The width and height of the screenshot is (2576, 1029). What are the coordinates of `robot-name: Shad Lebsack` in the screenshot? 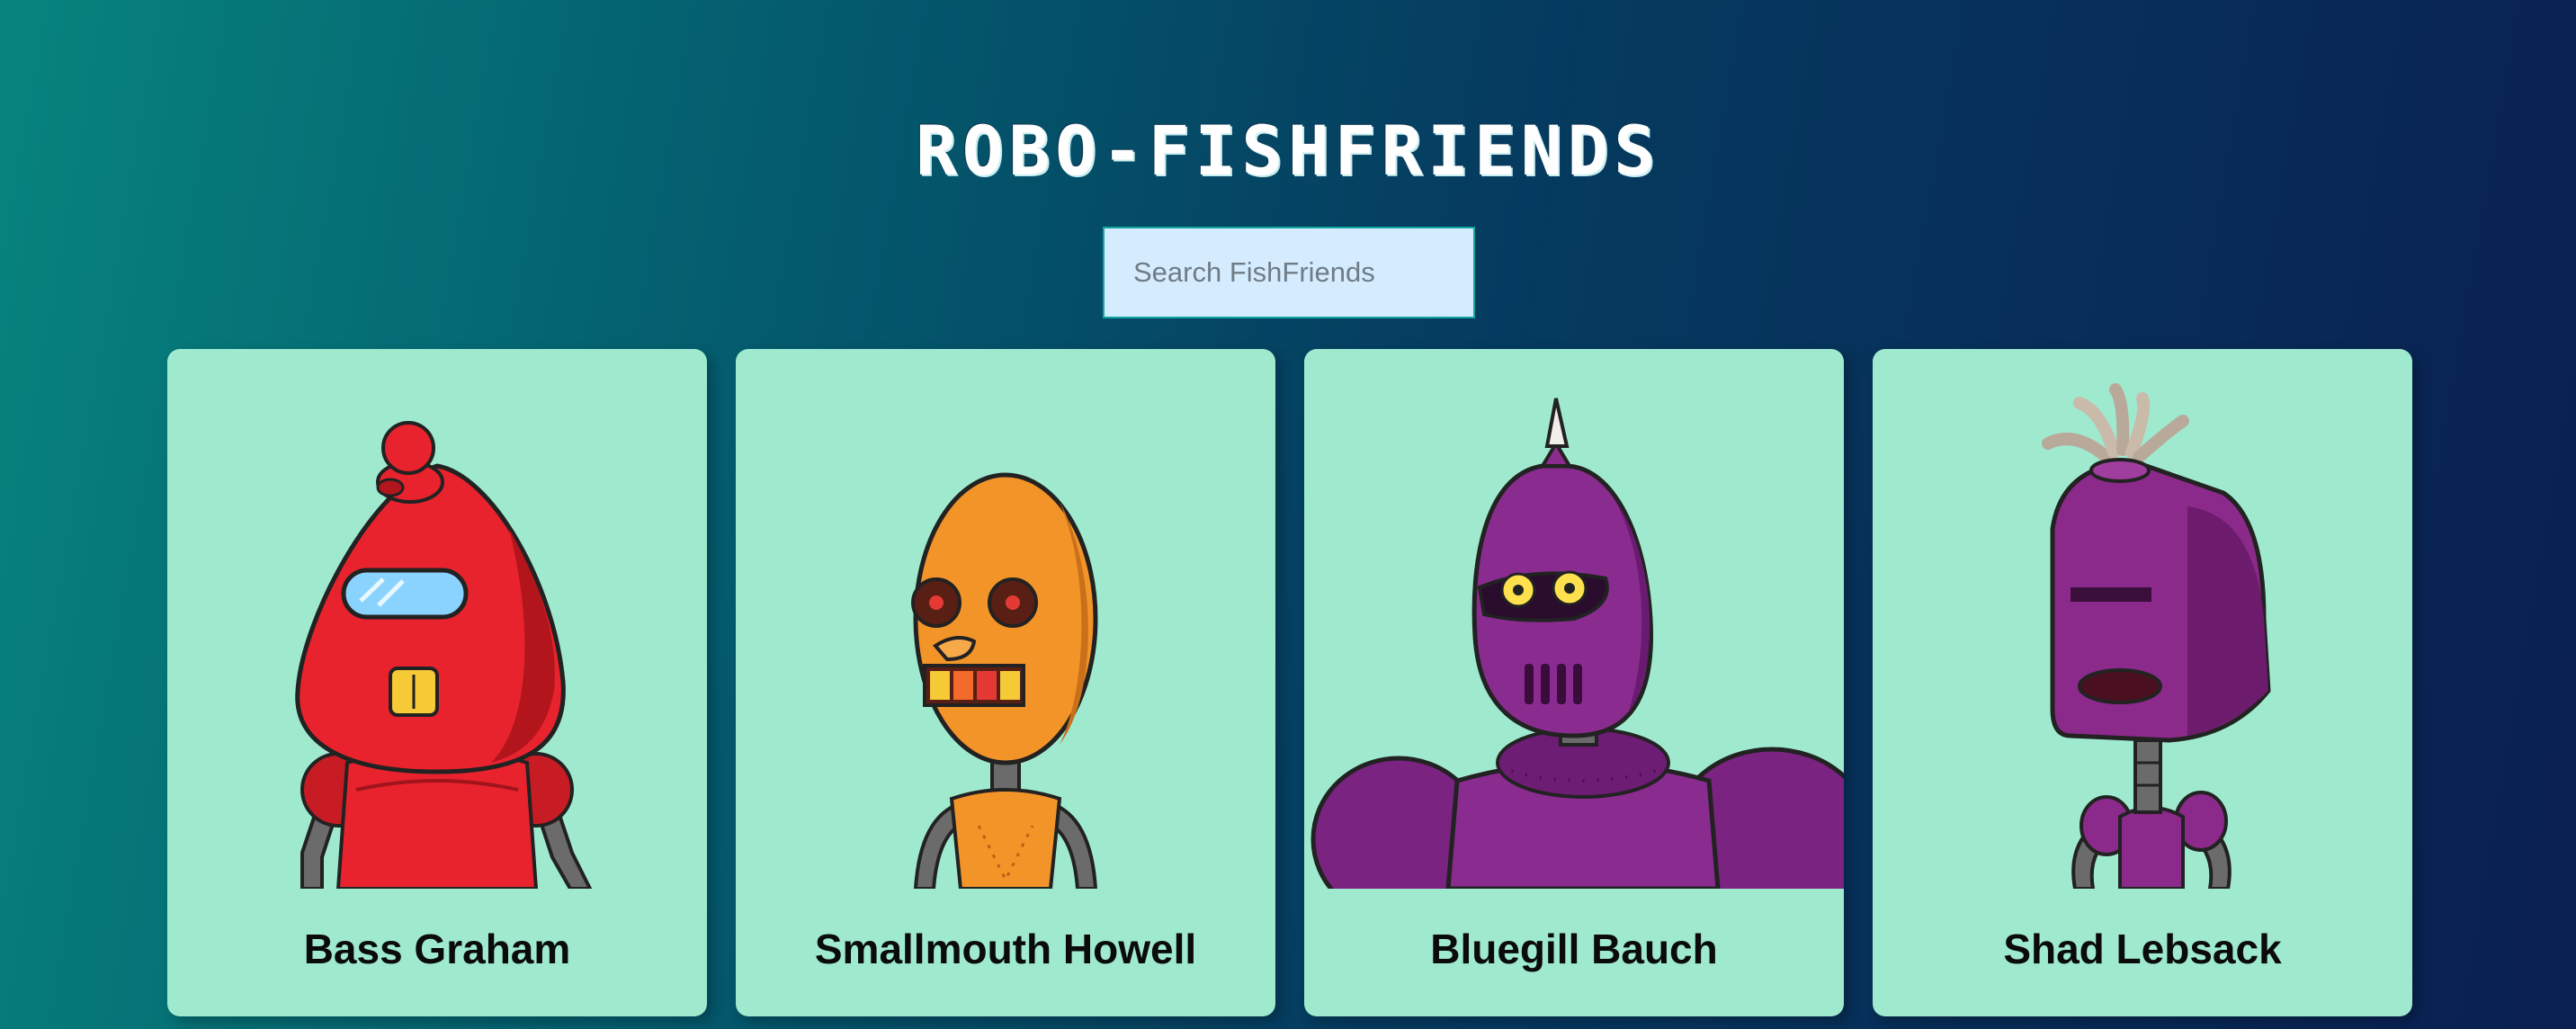 It's located at (2142, 949).